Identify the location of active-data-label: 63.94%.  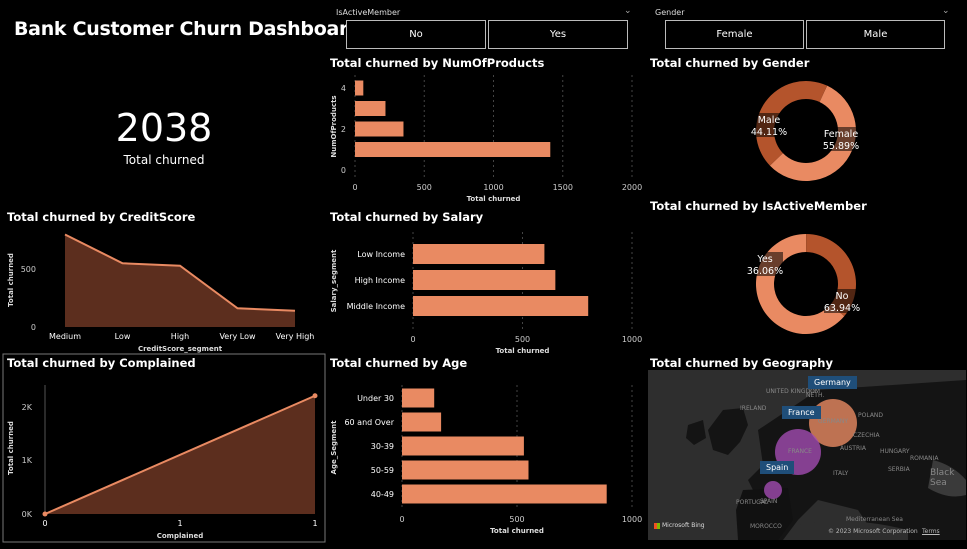
(842, 308).